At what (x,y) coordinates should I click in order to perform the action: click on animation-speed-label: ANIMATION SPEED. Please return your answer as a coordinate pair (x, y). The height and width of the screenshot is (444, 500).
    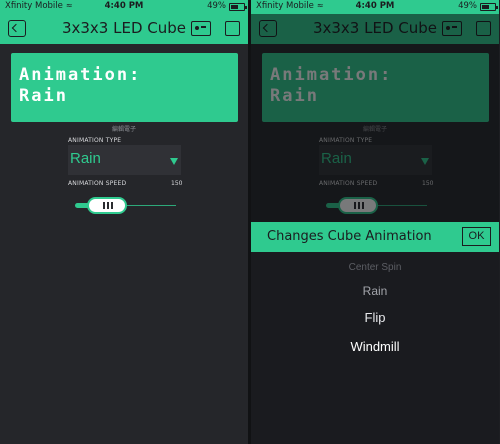
    Looking at the image, I should click on (97, 183).